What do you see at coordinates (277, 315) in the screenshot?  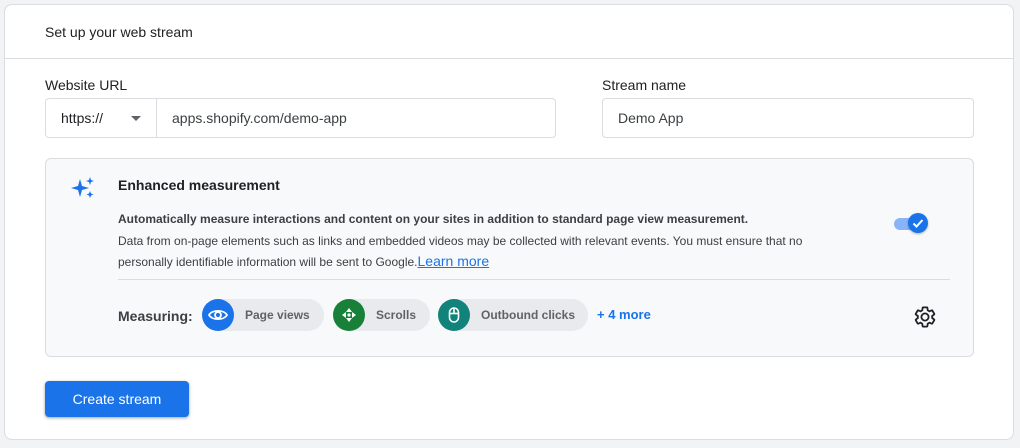 I see `chip-label-page-views: Page views` at bounding box center [277, 315].